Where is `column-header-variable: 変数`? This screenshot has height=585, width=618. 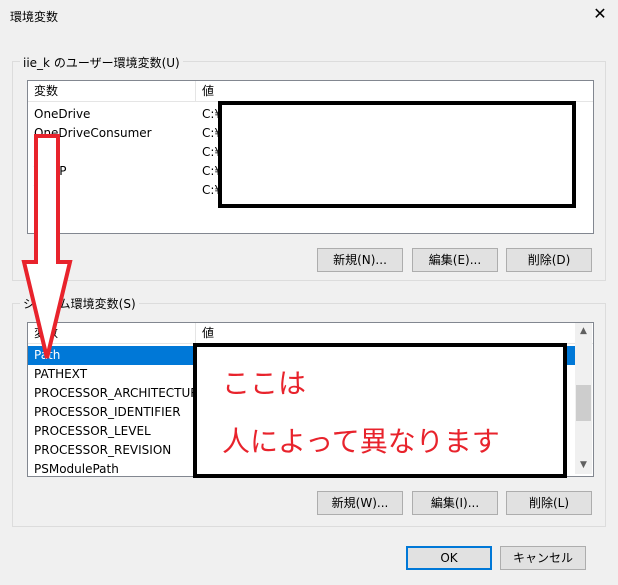
column-header-variable: 変数 is located at coordinates (112, 91).